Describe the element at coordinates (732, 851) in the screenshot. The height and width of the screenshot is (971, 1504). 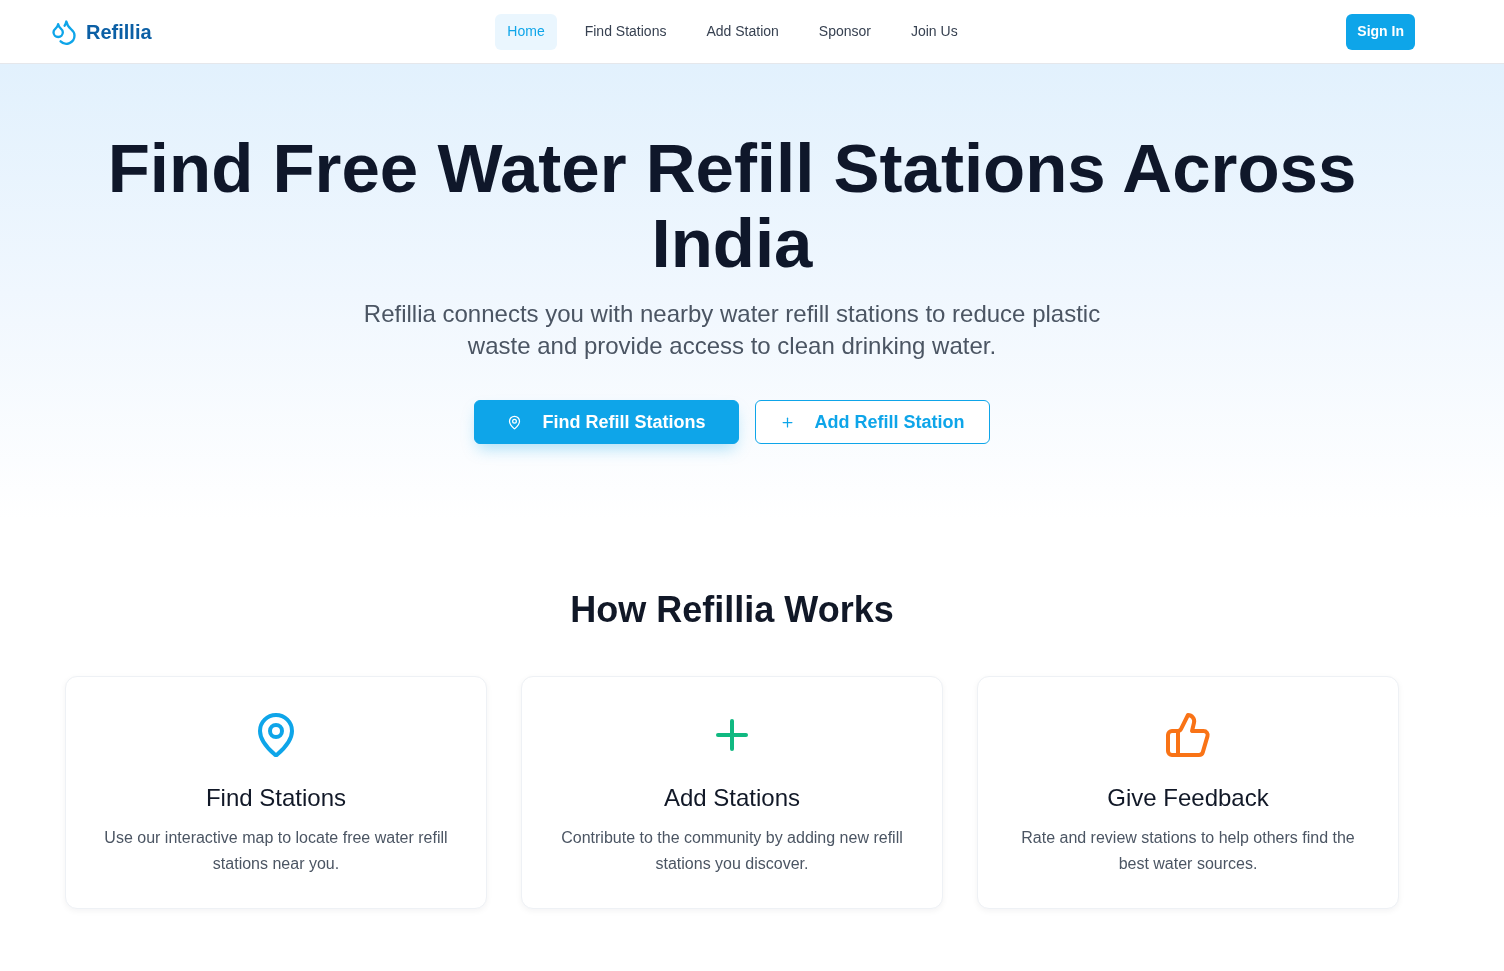
I see `card-description: Contribute to the community by adding new refill stations you discover.` at that location.